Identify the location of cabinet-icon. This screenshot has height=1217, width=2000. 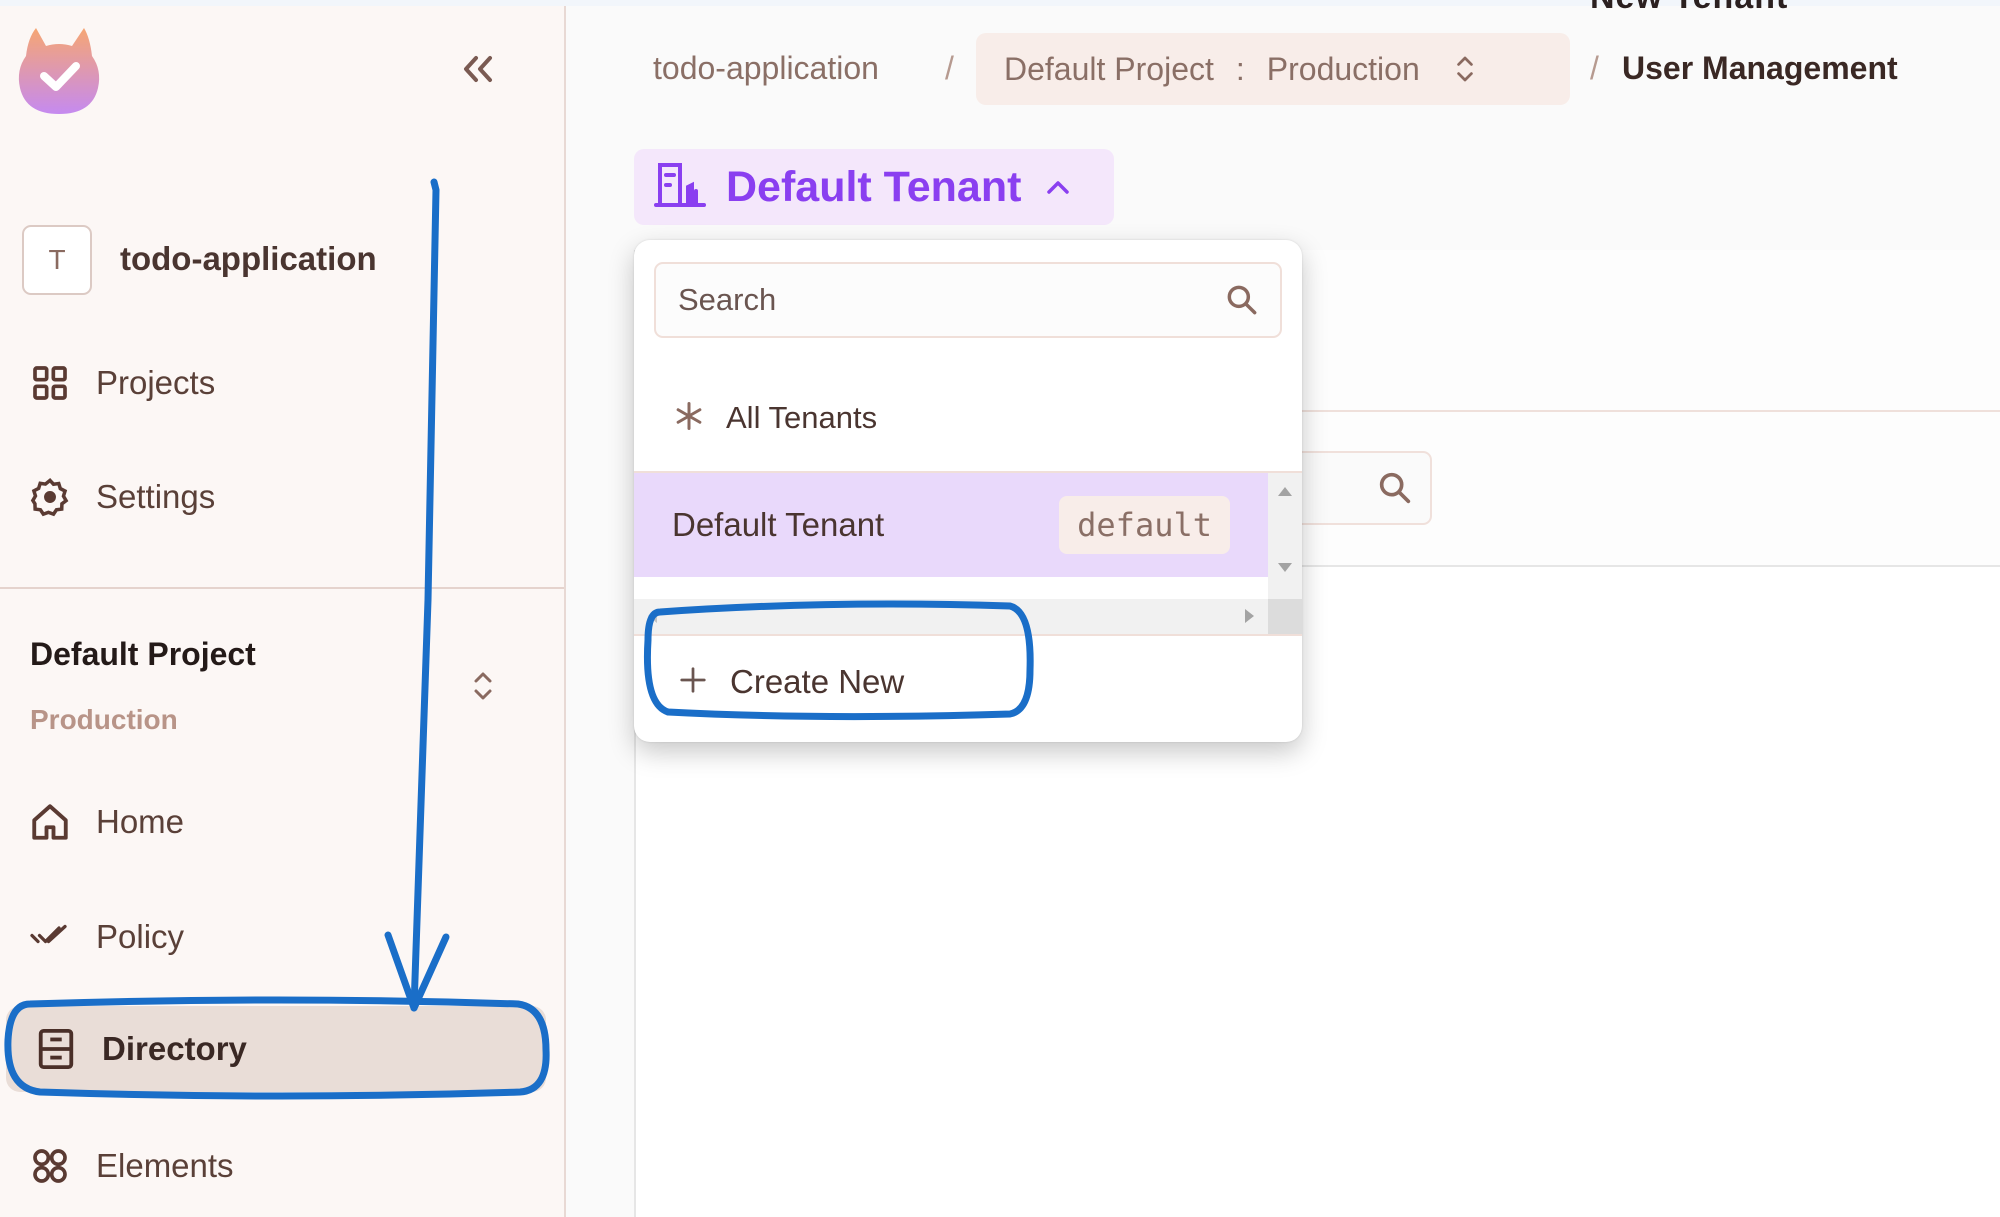
(56, 1049).